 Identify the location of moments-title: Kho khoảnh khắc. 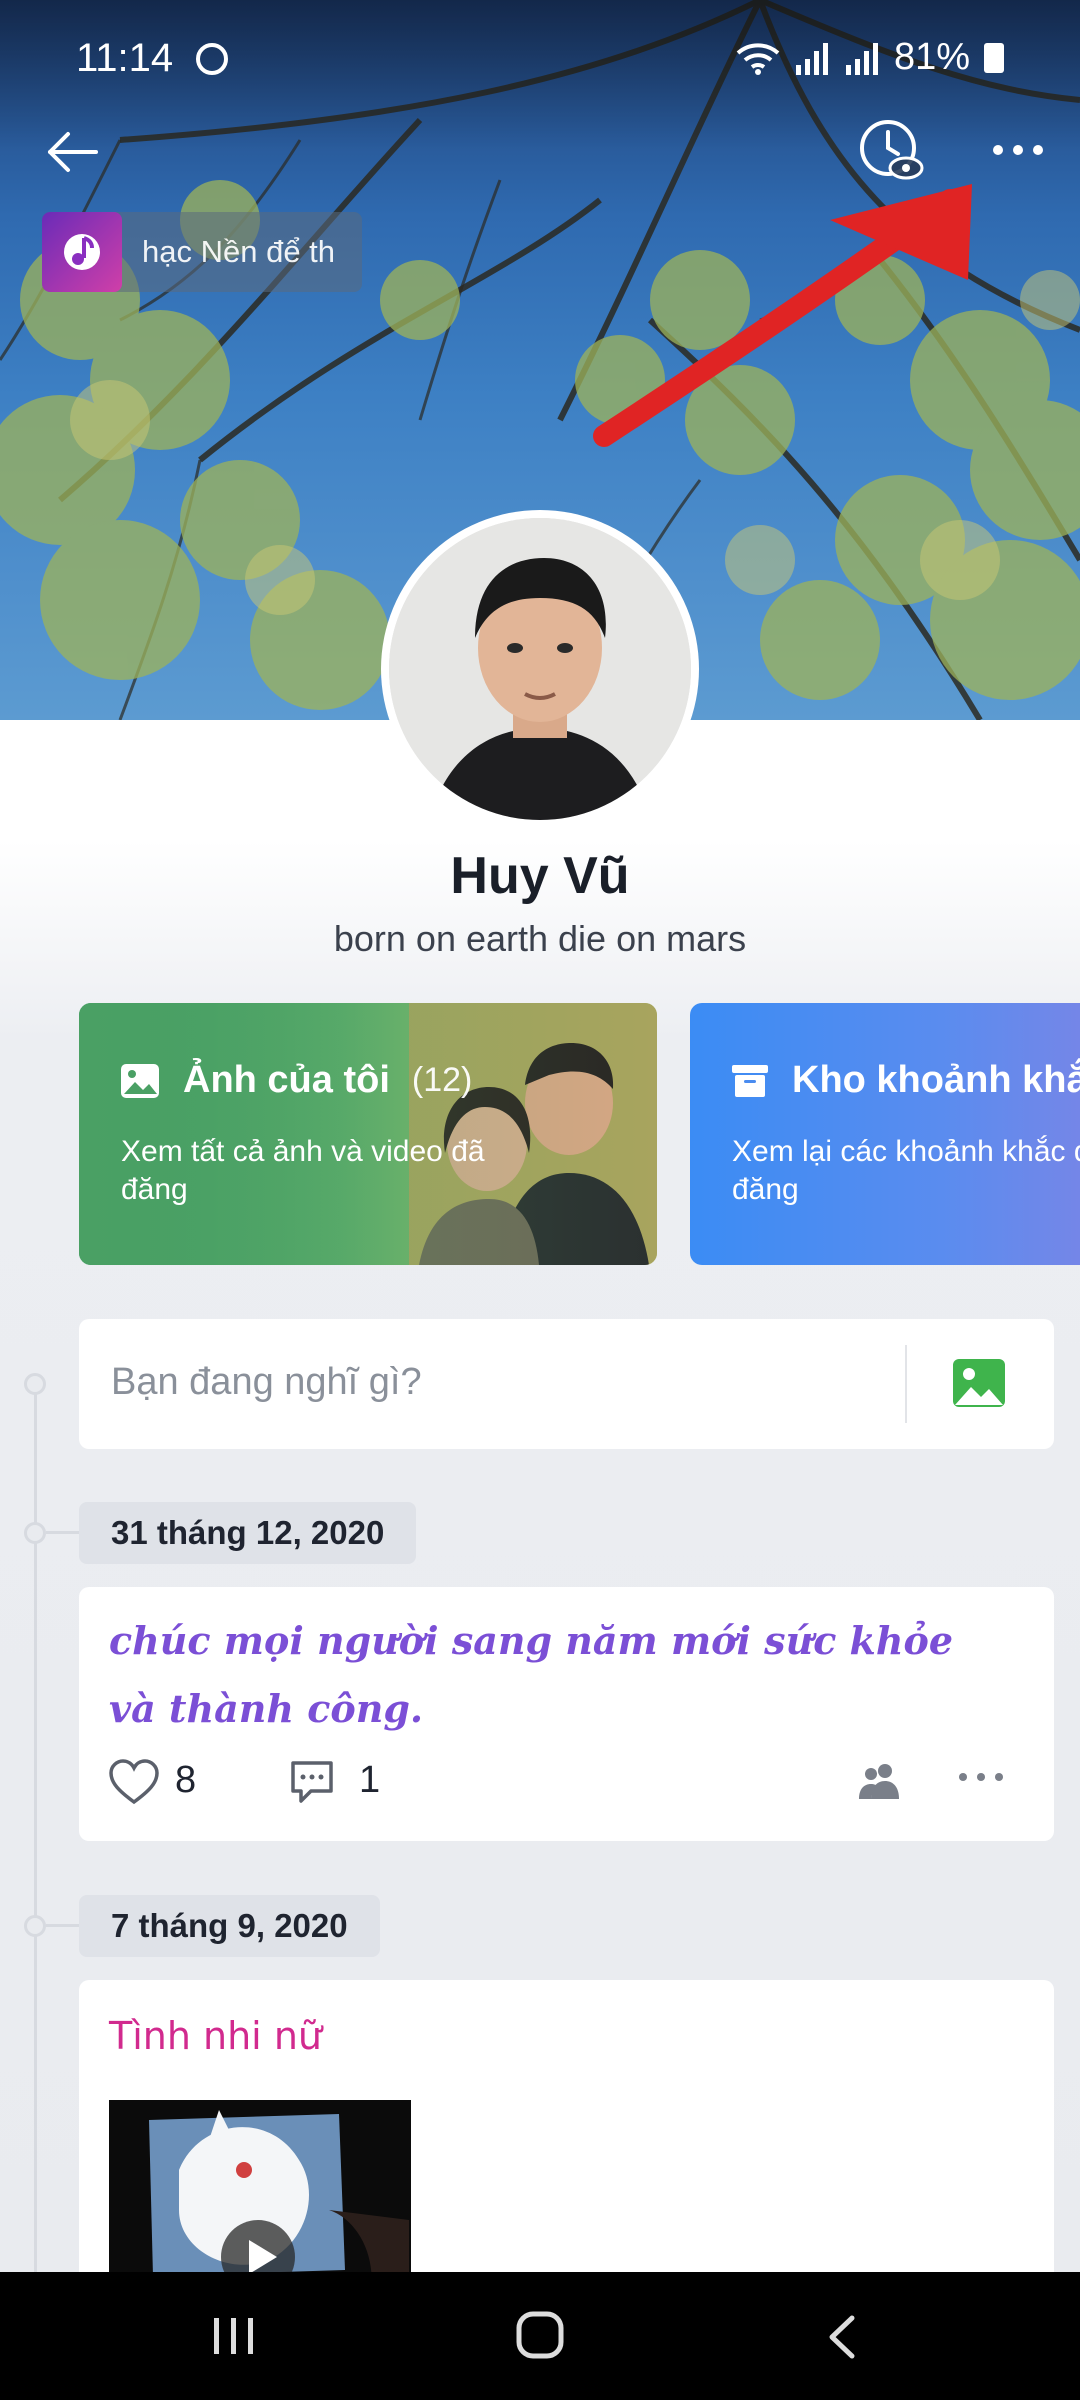
(905, 1080).